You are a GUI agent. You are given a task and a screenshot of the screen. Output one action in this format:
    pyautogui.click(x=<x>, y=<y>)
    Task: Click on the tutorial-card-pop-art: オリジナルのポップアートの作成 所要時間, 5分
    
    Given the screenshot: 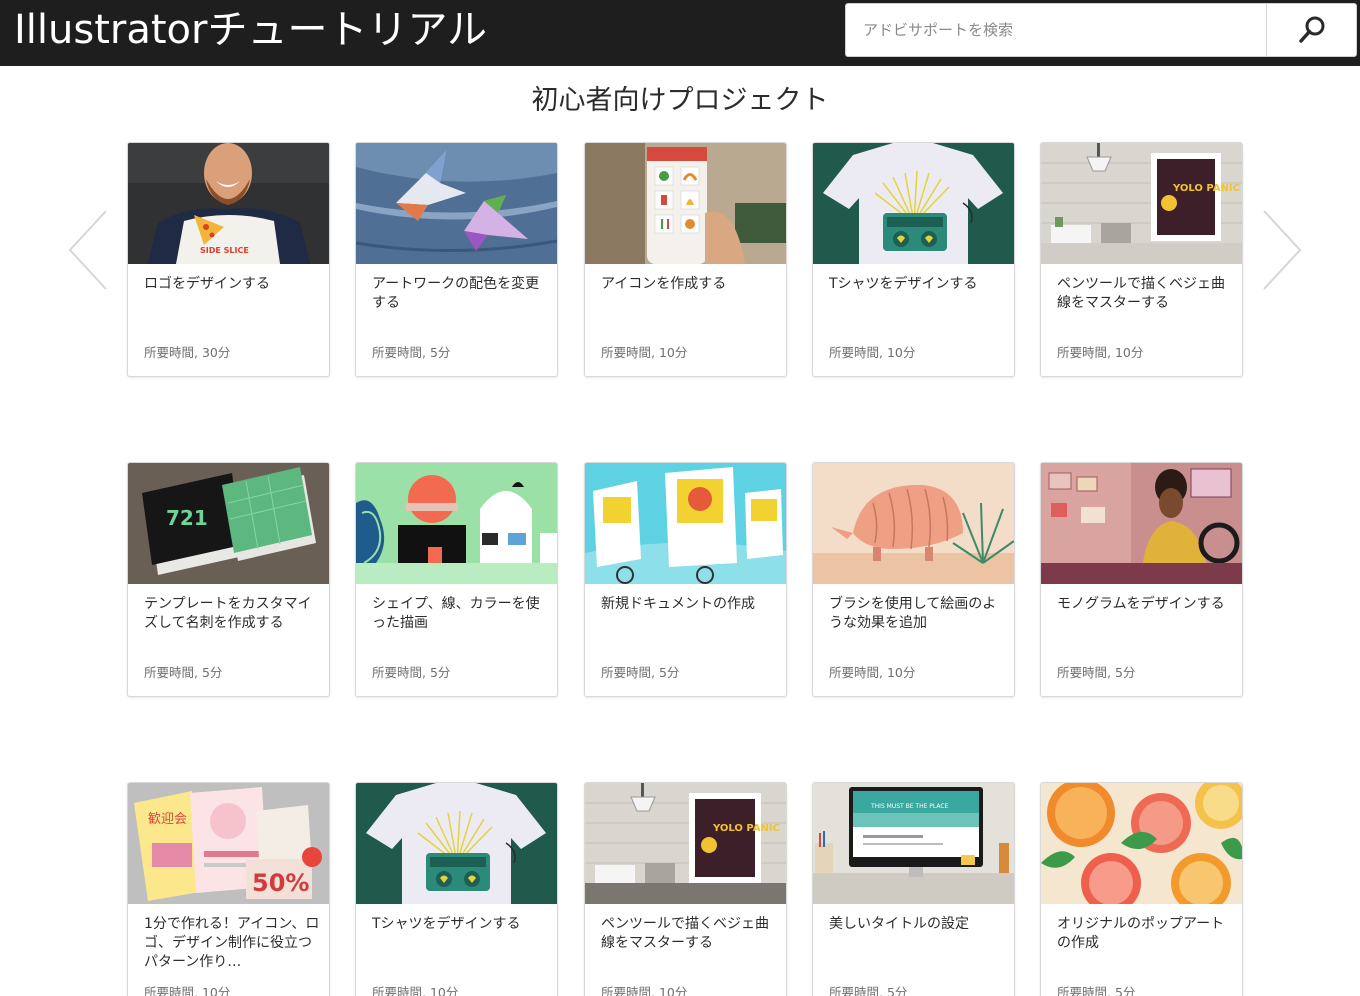 What is the action you would take?
    pyautogui.click(x=1141, y=889)
    